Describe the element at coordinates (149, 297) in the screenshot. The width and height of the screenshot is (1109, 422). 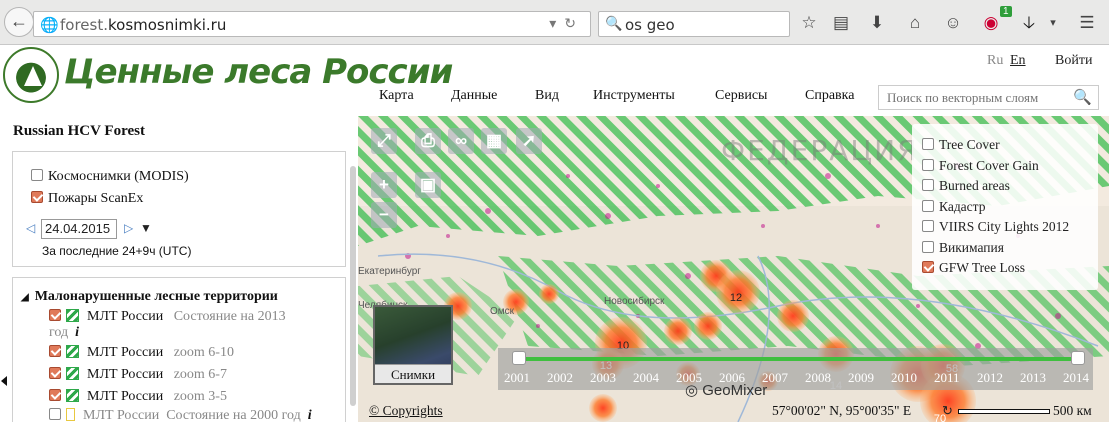
I see `group-header: ◢ Малонарушенные лесные территории` at that location.